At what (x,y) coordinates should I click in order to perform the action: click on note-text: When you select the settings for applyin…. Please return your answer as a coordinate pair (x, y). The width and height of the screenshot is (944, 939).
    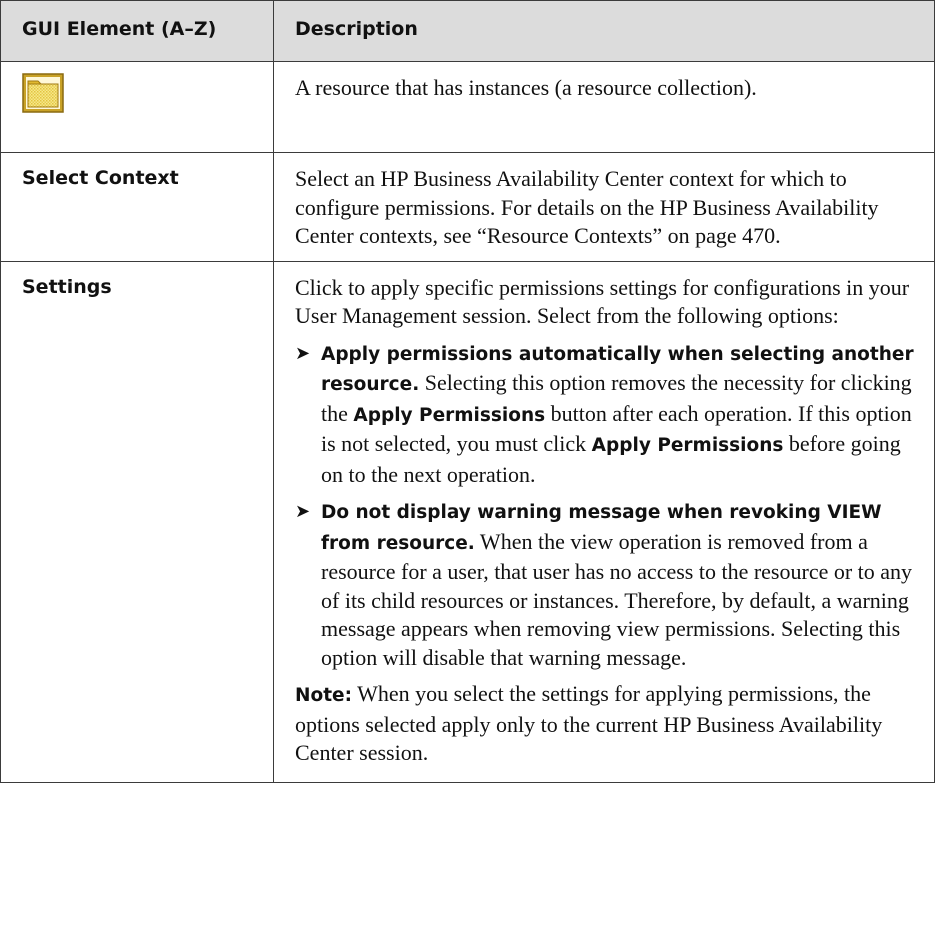
    Looking at the image, I should click on (589, 723).